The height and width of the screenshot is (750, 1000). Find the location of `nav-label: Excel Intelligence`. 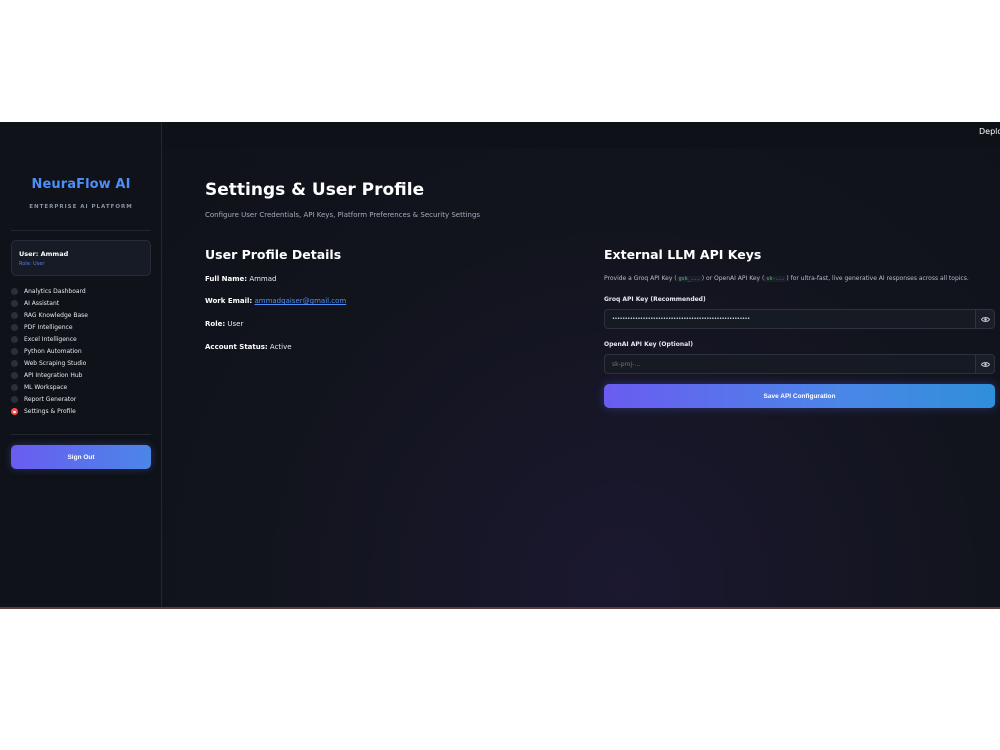

nav-label: Excel Intelligence is located at coordinates (50, 339).